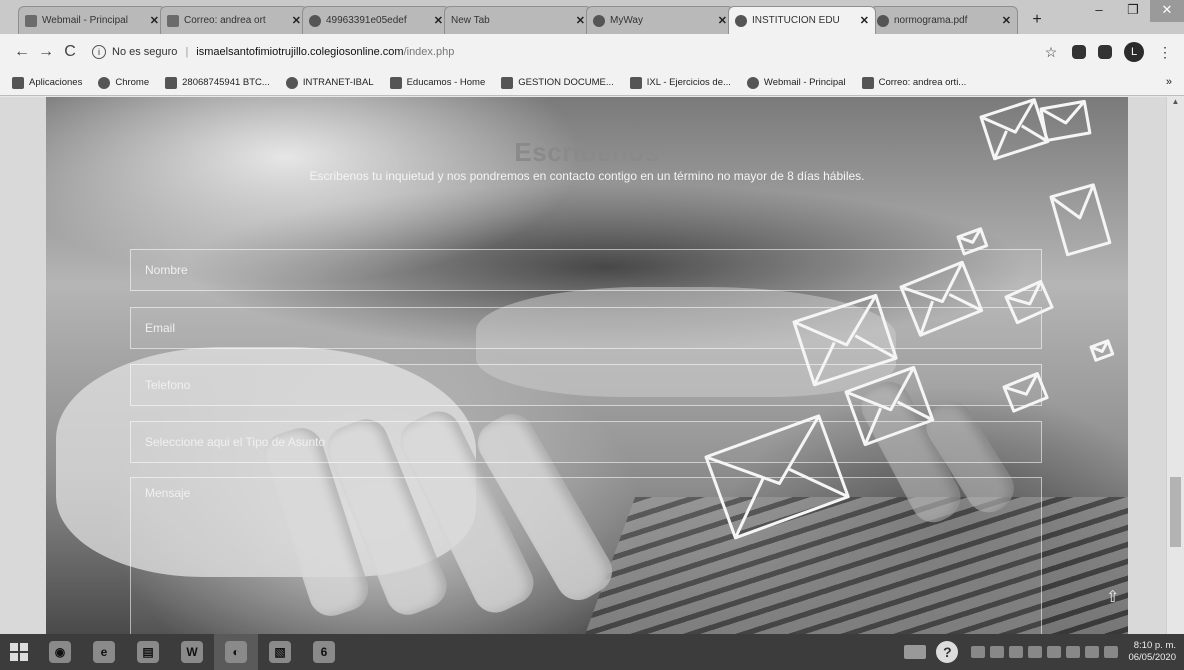 This screenshot has height=670, width=1184. I want to click on help-icon: ?, so click(947, 652).